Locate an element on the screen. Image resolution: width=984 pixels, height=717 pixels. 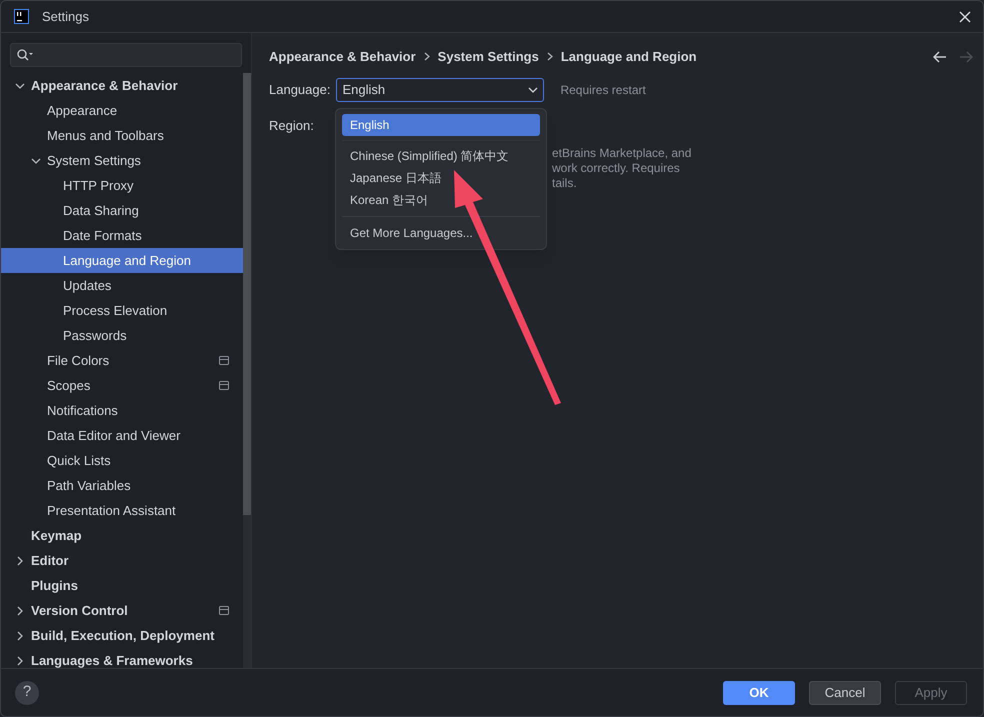
window-title: Settings is located at coordinates (65, 17).